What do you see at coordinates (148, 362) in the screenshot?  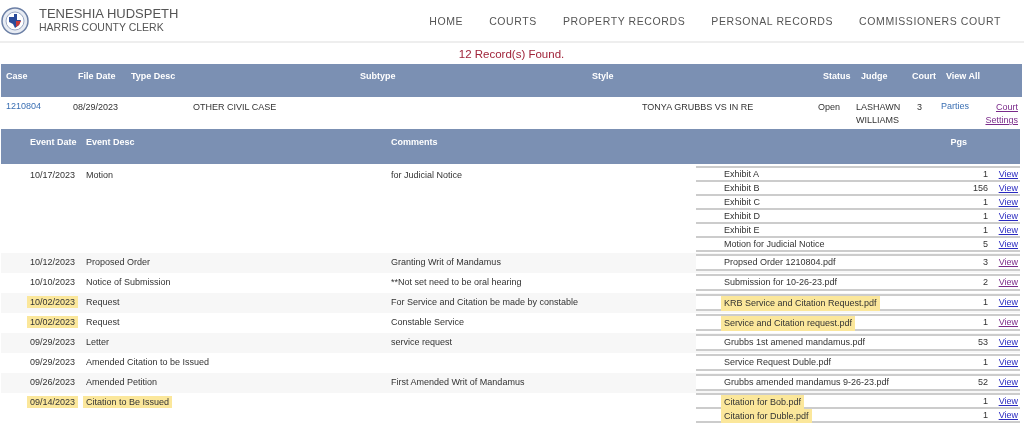 I see `event-description: Amended Citation to be Issued` at bounding box center [148, 362].